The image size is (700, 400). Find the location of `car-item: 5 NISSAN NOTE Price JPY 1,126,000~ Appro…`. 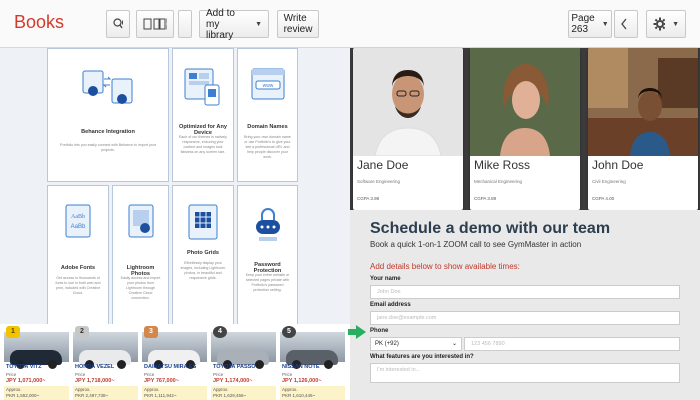

car-item: 5 NISSAN NOTE Price JPY 1,126,000~ Appro… is located at coordinates (312, 362).